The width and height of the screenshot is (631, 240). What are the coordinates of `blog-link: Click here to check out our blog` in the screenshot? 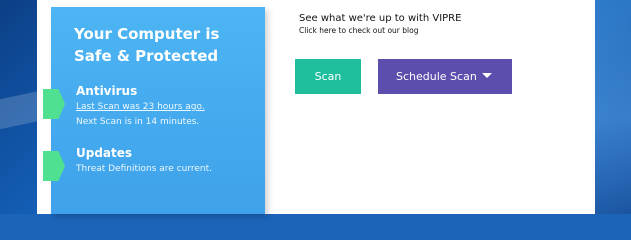 It's located at (380, 31).